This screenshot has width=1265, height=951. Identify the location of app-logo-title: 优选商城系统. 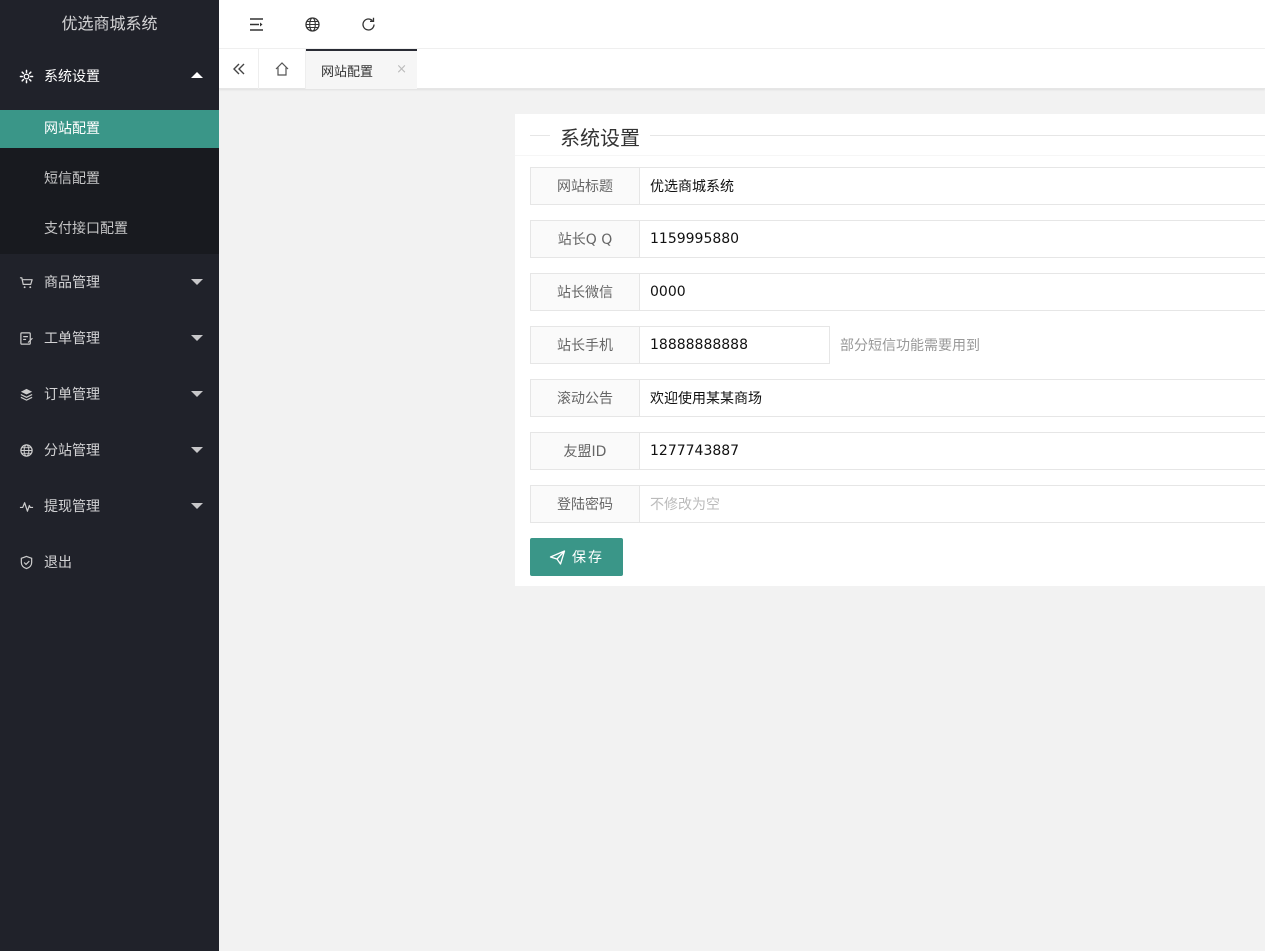
(109, 23).